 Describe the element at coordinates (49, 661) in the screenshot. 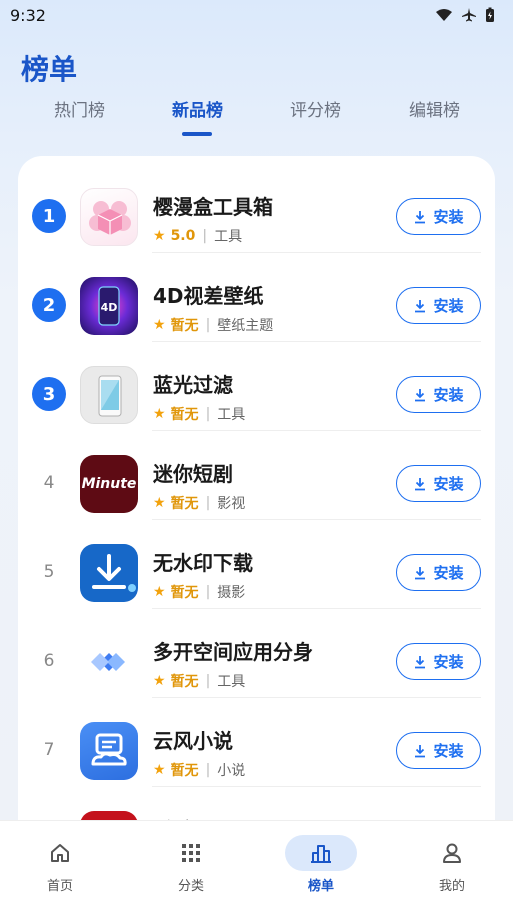

I see `rank-number: 6` at that location.